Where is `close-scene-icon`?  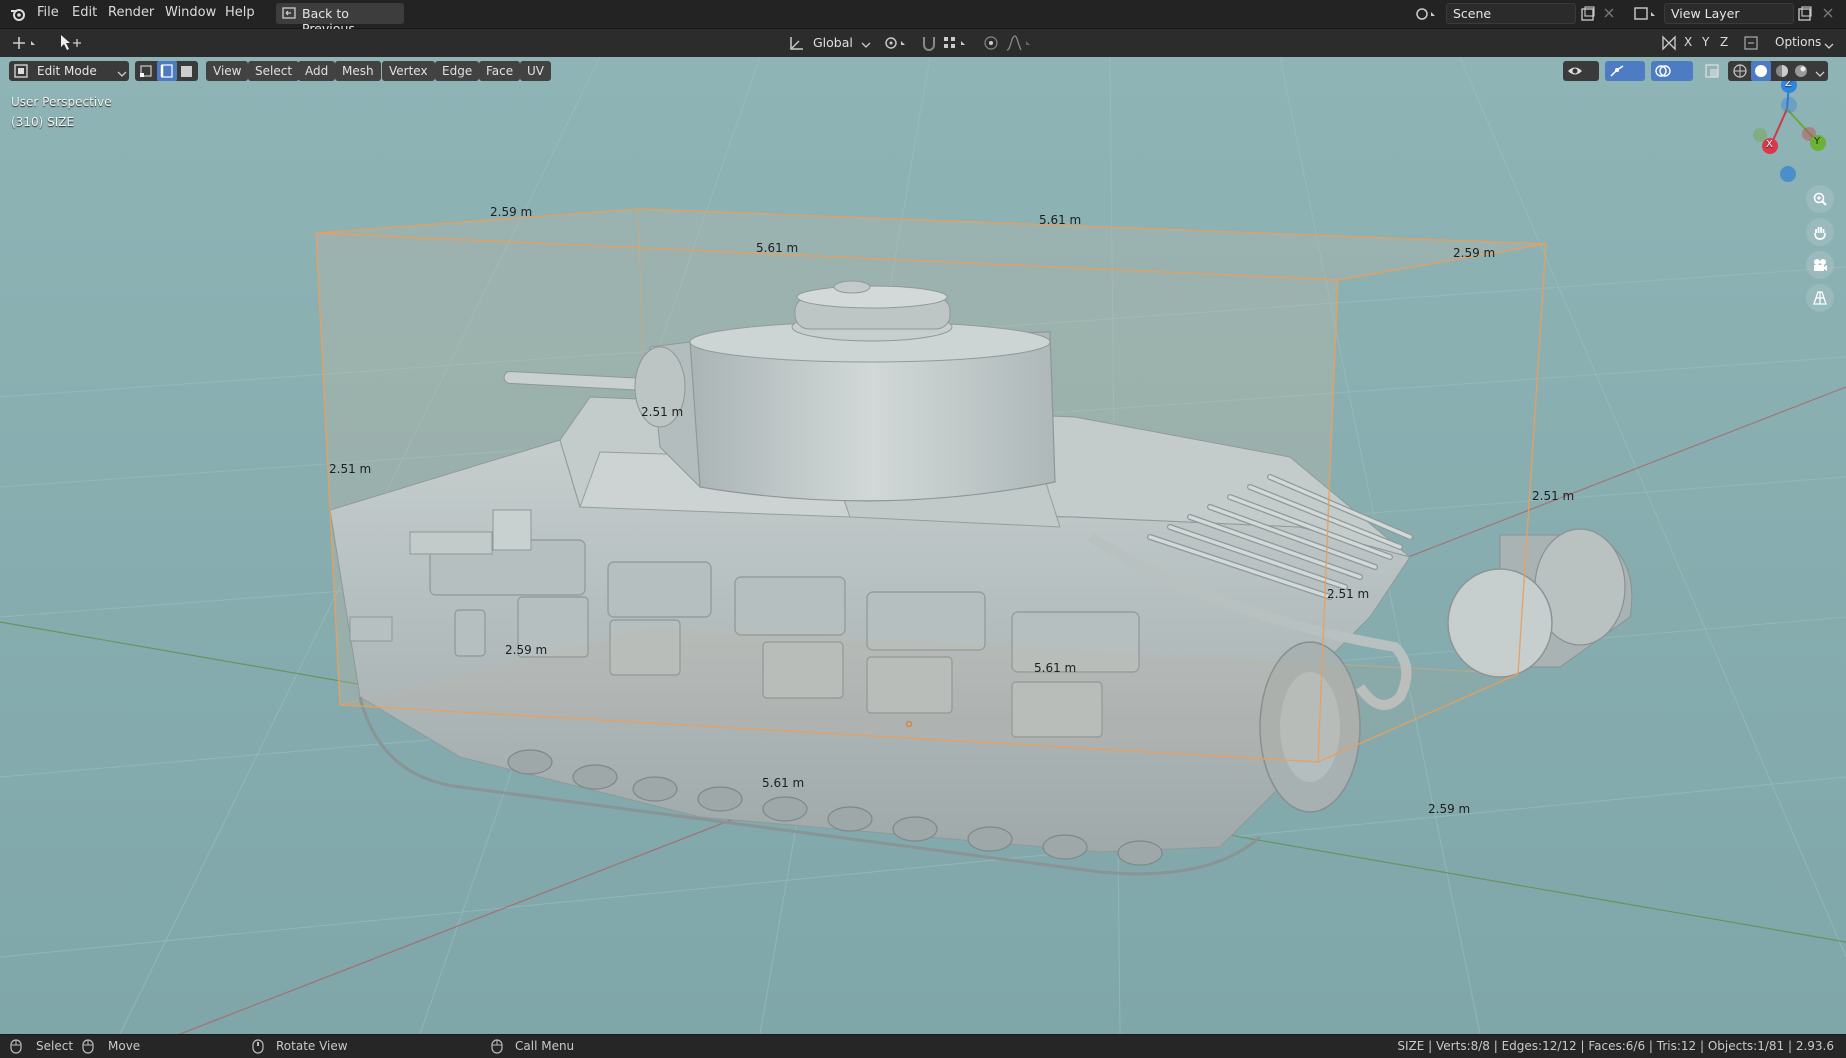
close-scene-icon is located at coordinates (1609, 13).